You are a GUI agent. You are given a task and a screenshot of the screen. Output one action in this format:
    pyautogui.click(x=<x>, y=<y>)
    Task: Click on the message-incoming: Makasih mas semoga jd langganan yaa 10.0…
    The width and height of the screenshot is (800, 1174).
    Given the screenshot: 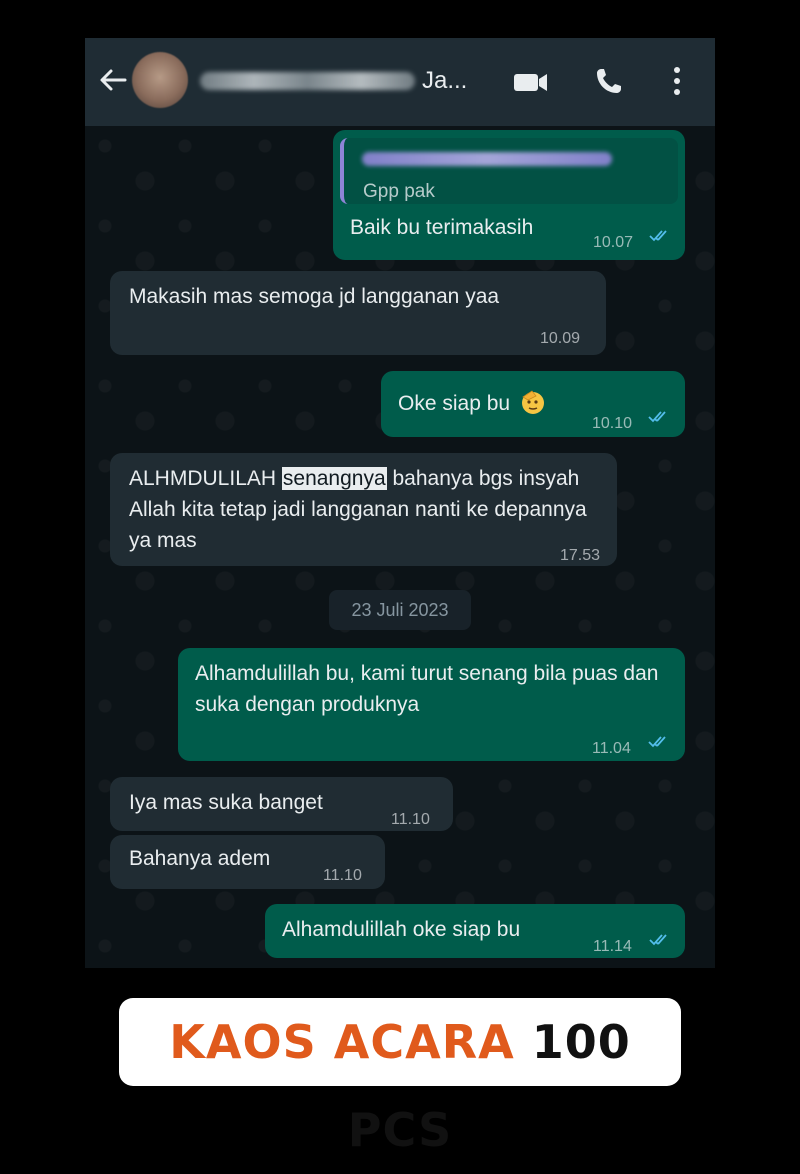 What is the action you would take?
    pyautogui.click(x=358, y=313)
    